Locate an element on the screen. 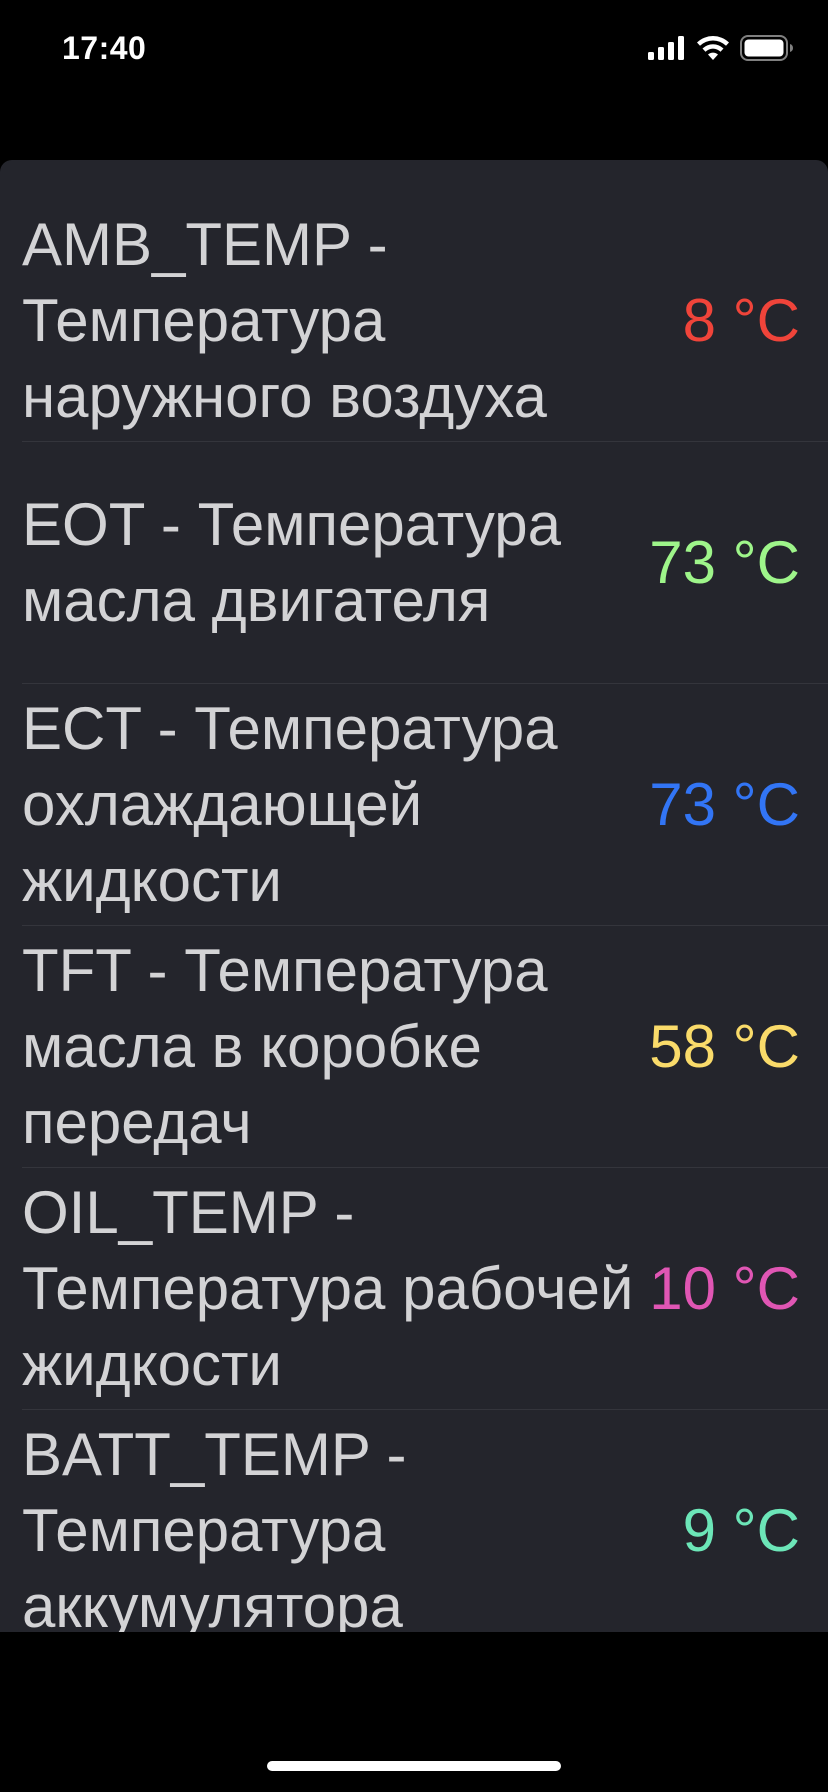  home-indicator is located at coordinates (414, 1766).